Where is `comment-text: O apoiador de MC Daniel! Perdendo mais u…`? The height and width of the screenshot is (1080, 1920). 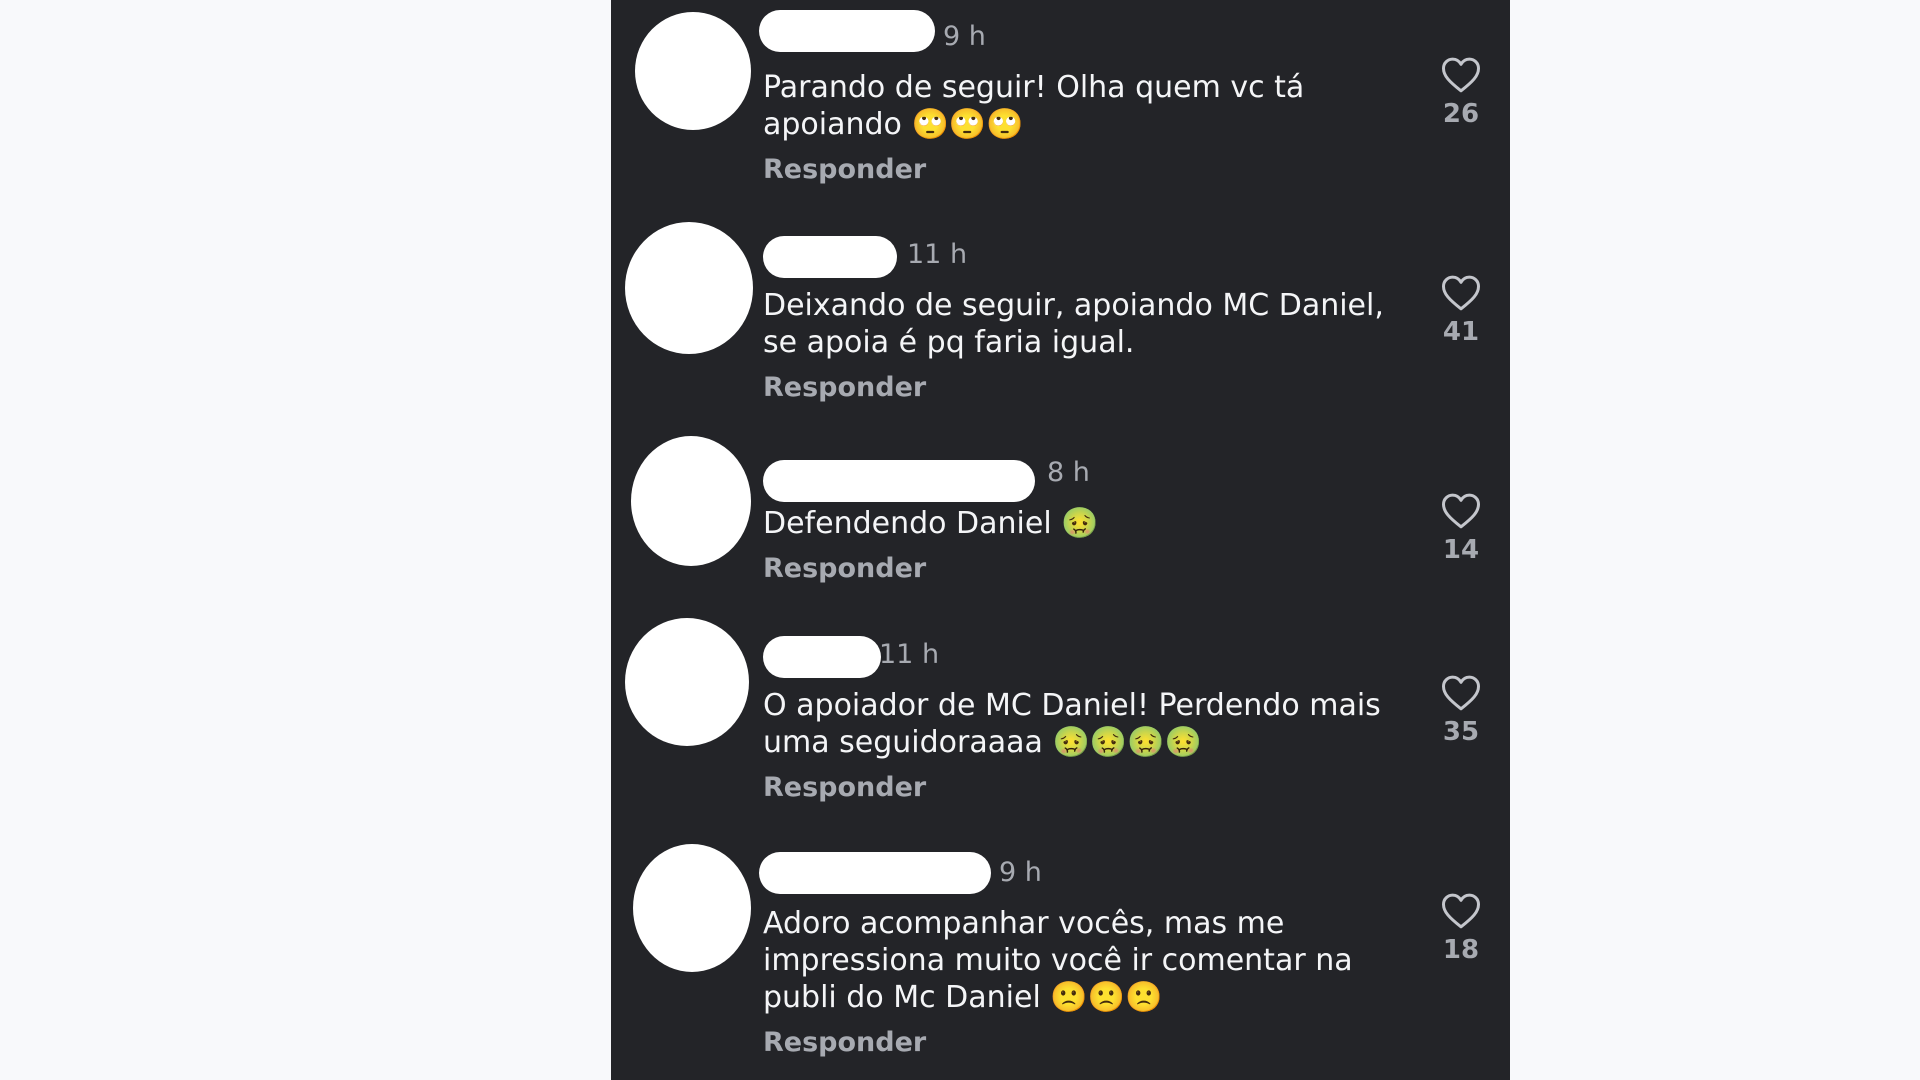
comment-text: O apoiador de MC Daniel! Perdendo mais u… is located at coordinates (1072, 724).